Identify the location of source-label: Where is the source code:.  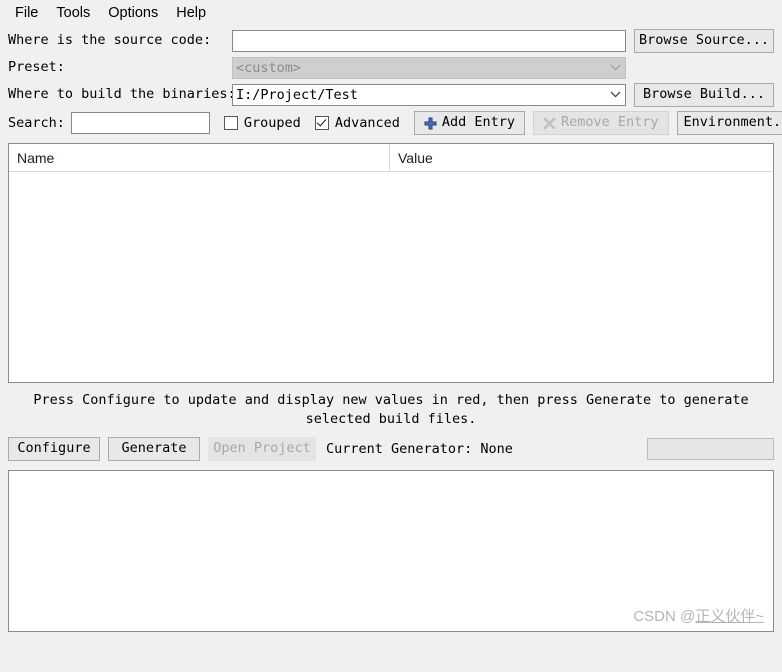
(110, 39).